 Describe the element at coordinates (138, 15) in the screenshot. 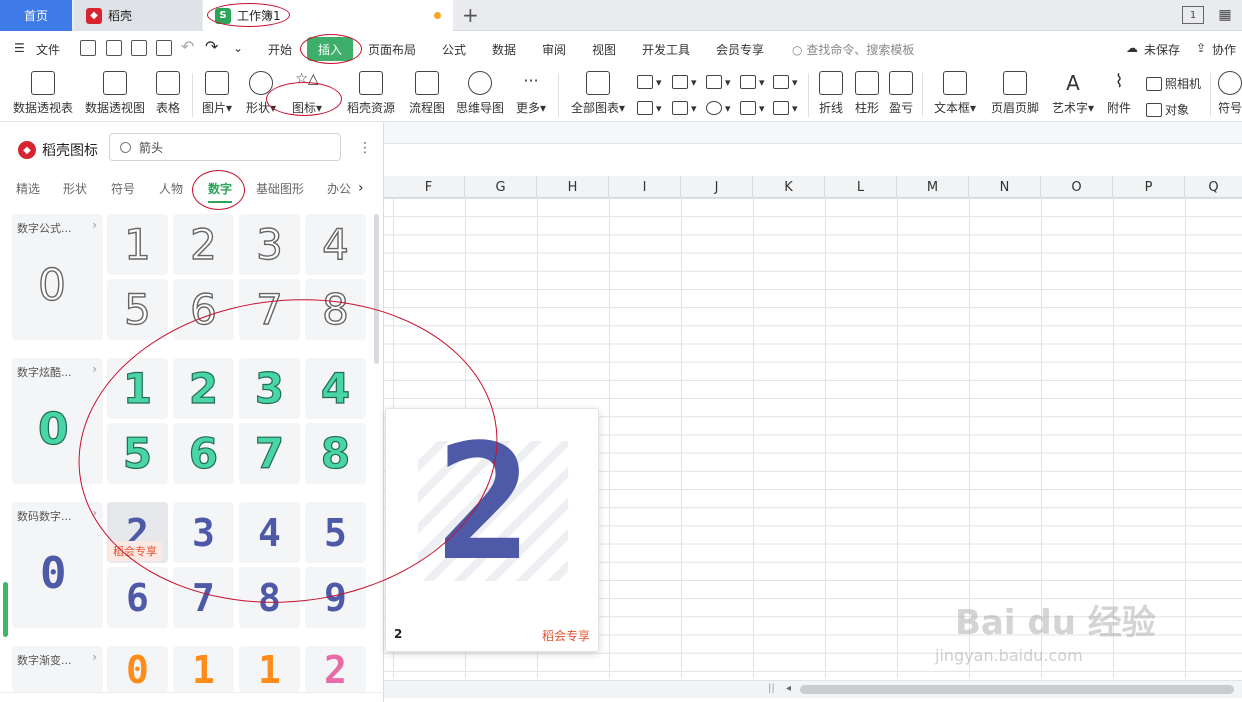

I see `tab-docer: ◆ 稻壳` at that location.